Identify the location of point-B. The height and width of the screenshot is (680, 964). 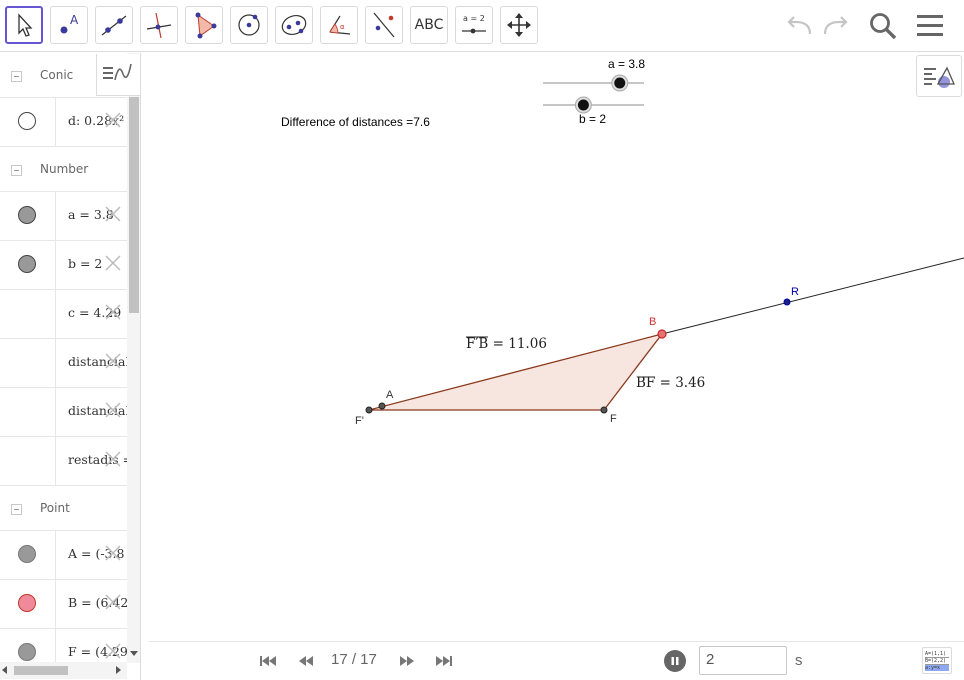
(662, 334).